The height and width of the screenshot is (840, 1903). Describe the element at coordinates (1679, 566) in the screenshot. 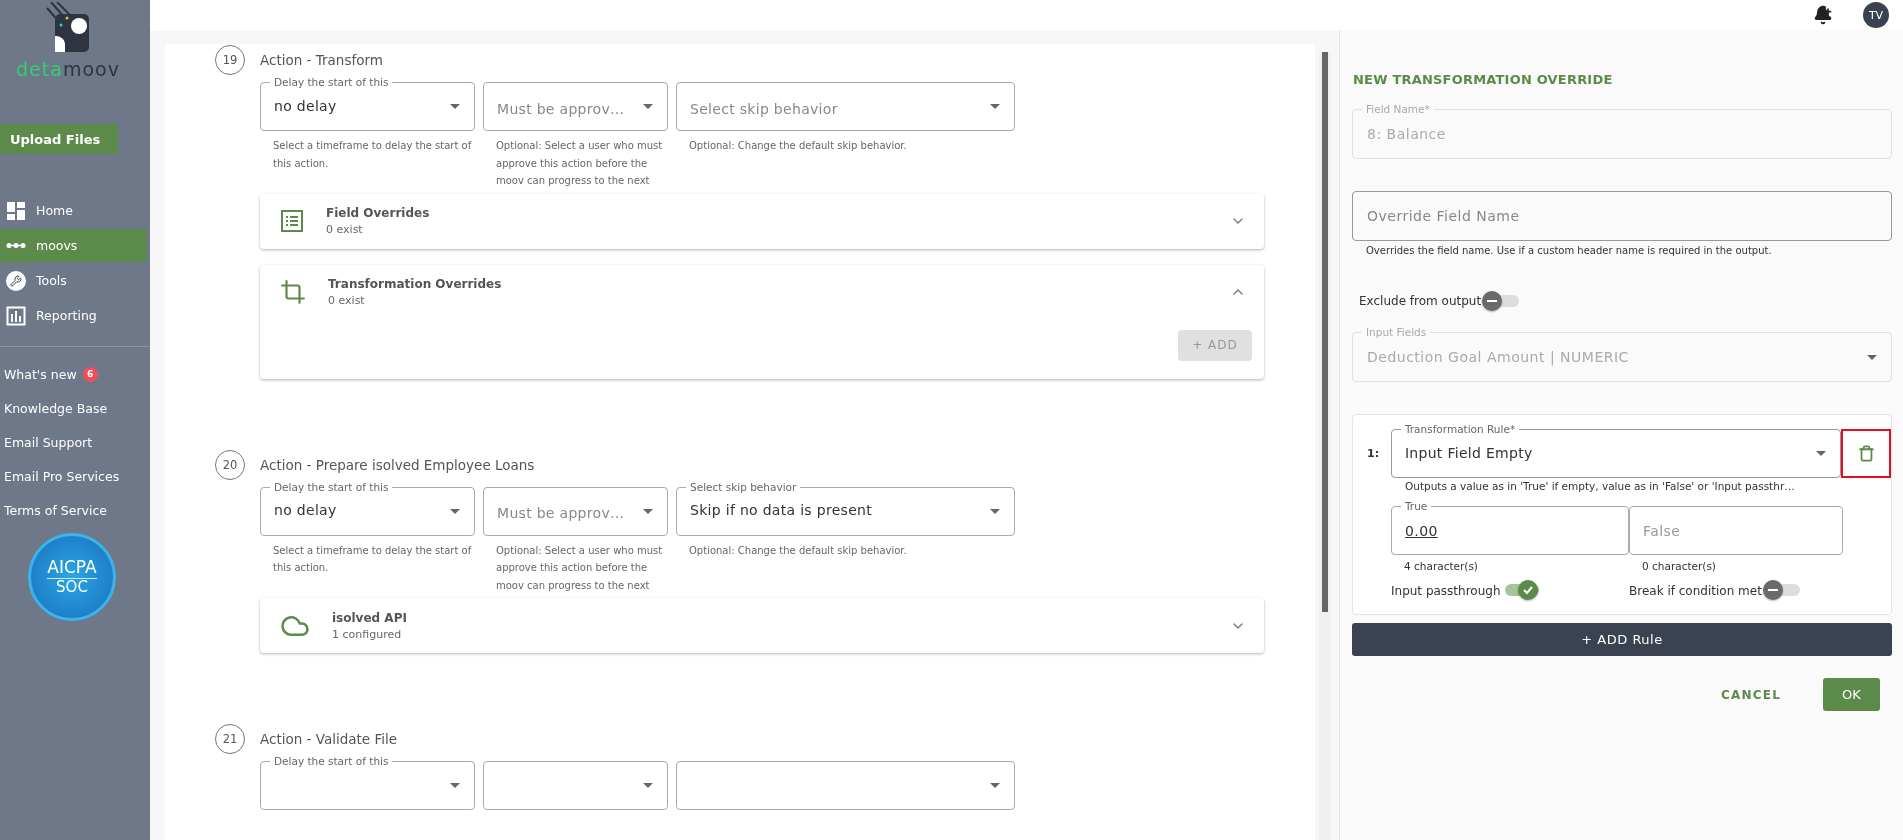

I see `character-count: 0 character(s)` at that location.